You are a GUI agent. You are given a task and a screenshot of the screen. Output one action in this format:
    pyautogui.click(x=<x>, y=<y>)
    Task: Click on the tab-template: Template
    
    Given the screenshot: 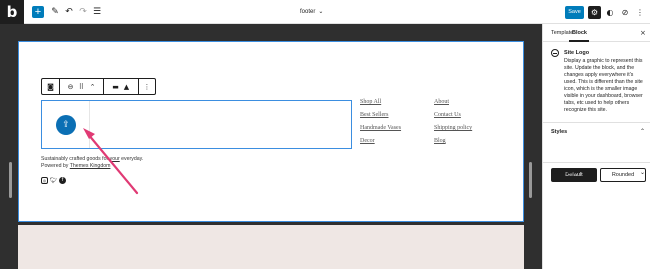 What is the action you would take?
    pyautogui.click(x=562, y=33)
    